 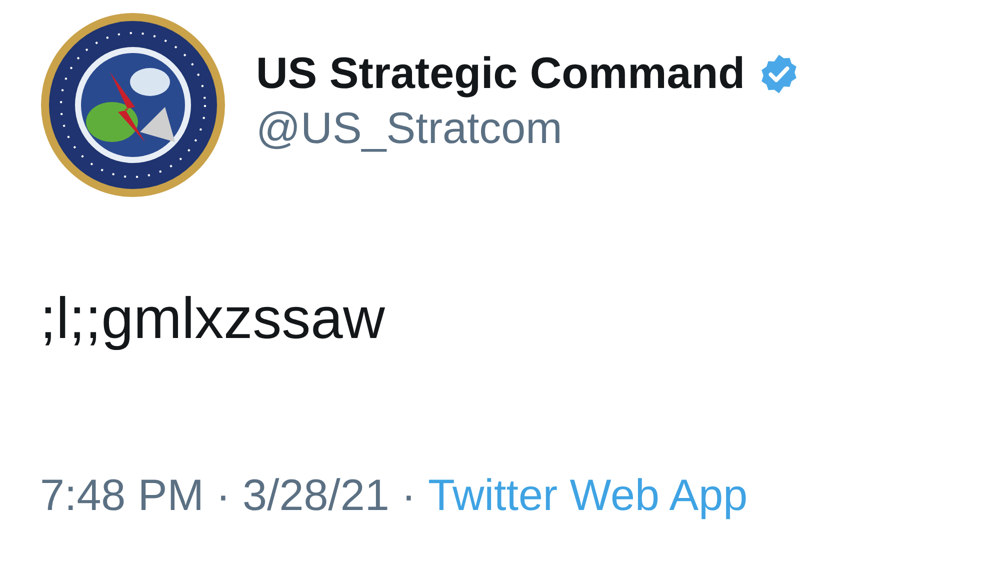 What do you see at coordinates (213, 319) in the screenshot?
I see `tweet-text: ;l;;gmlxzssaw` at bounding box center [213, 319].